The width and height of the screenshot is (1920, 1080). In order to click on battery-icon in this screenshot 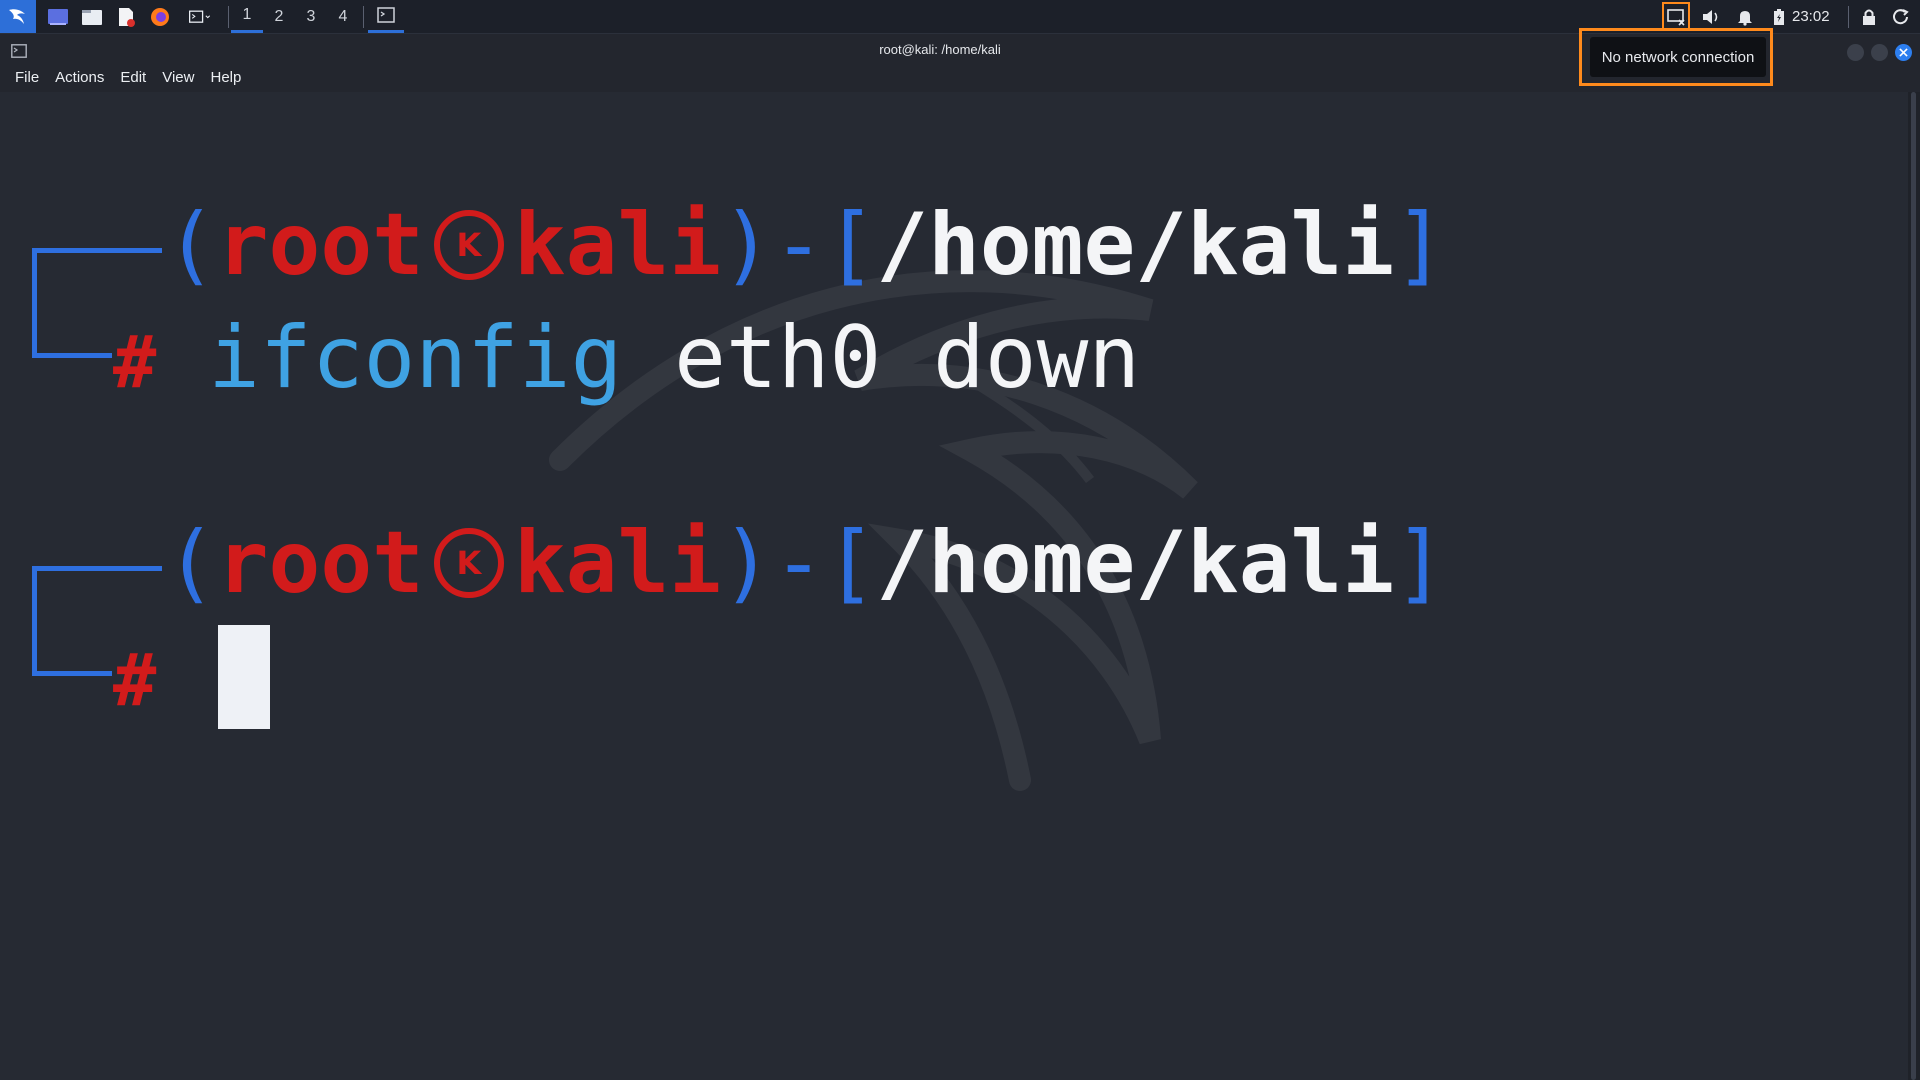, I will do `click(1779, 17)`.